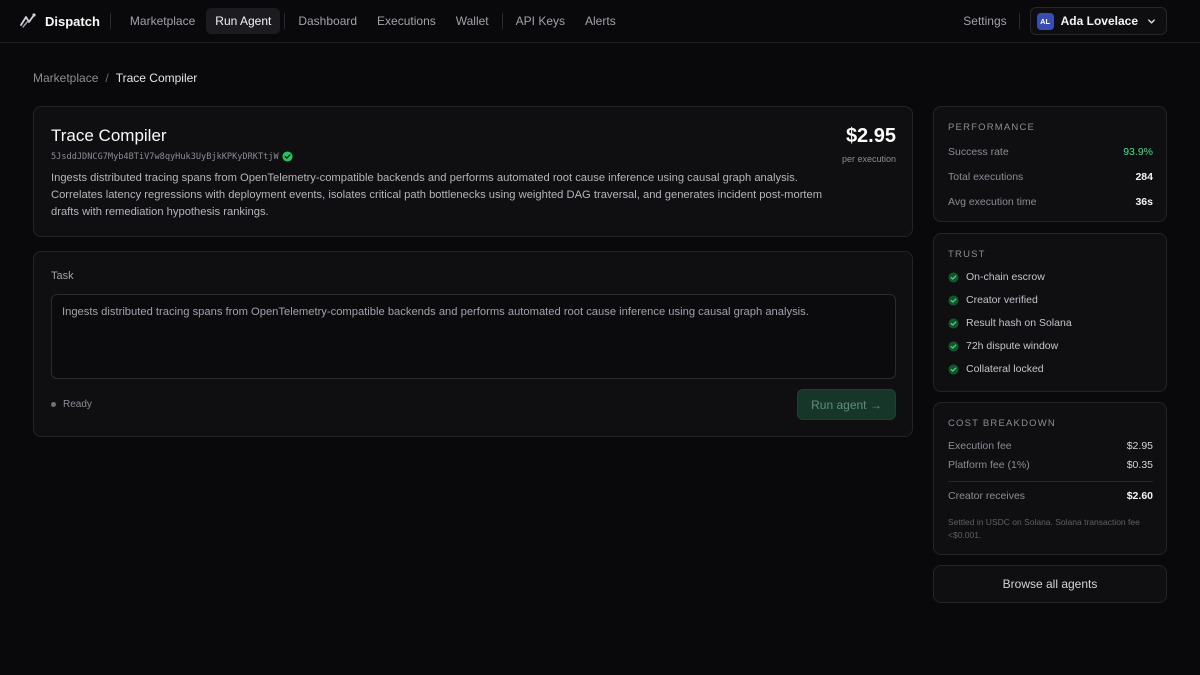 This screenshot has height=675, width=1200. What do you see at coordinates (1151, 21) in the screenshot?
I see `chevron-down-icon` at bounding box center [1151, 21].